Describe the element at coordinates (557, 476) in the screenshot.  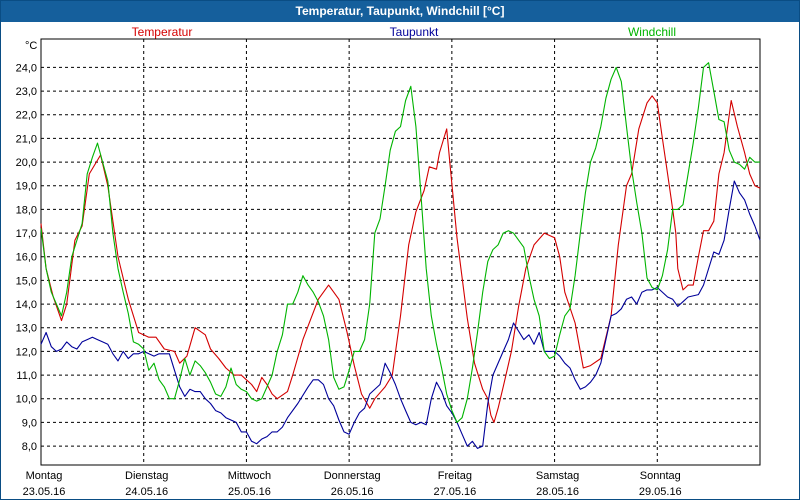
I see `x-tick-day: Samstag` at that location.